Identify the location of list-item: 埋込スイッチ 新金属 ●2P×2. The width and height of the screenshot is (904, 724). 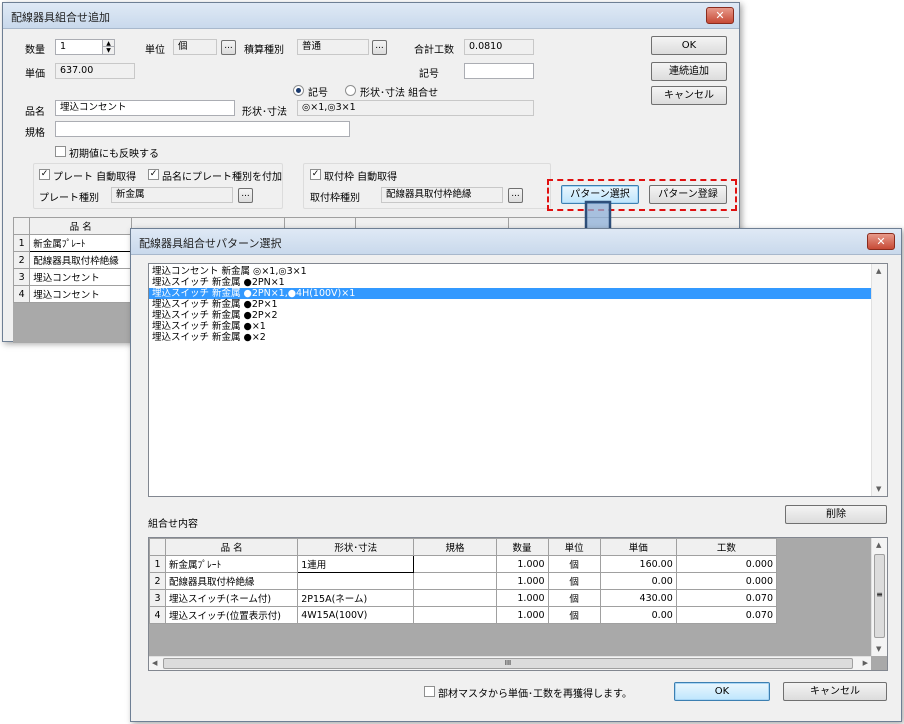
(510, 315).